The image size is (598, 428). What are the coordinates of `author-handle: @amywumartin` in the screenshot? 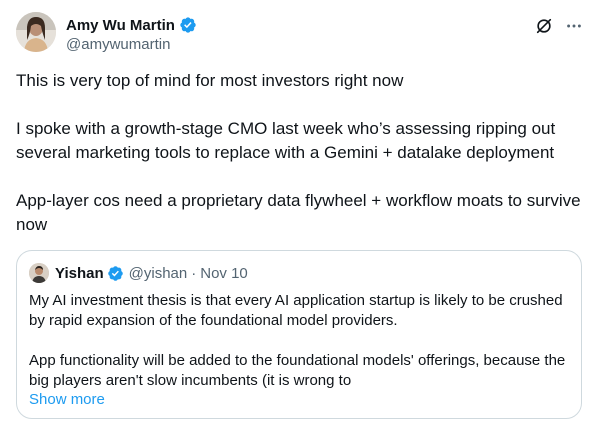 It's located at (131, 44).